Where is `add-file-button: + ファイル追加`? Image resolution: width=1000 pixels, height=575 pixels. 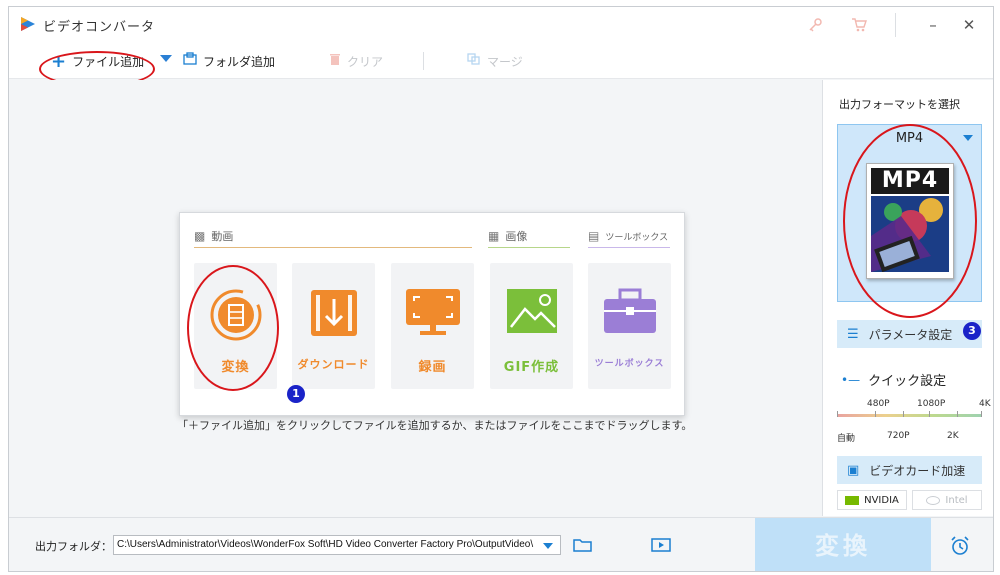 add-file-button: + ファイル追加 is located at coordinates (98, 61).